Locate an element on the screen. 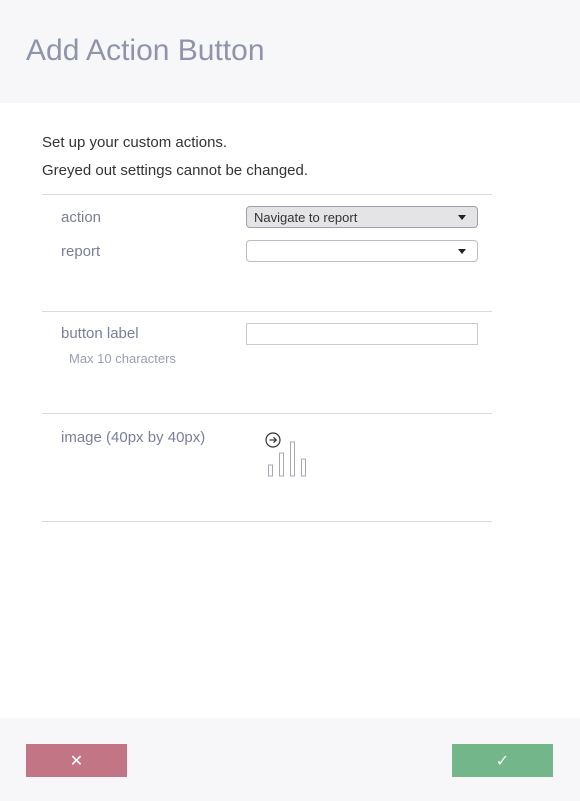 The height and width of the screenshot is (801, 580). cancel-button: ✕ is located at coordinates (76, 760).